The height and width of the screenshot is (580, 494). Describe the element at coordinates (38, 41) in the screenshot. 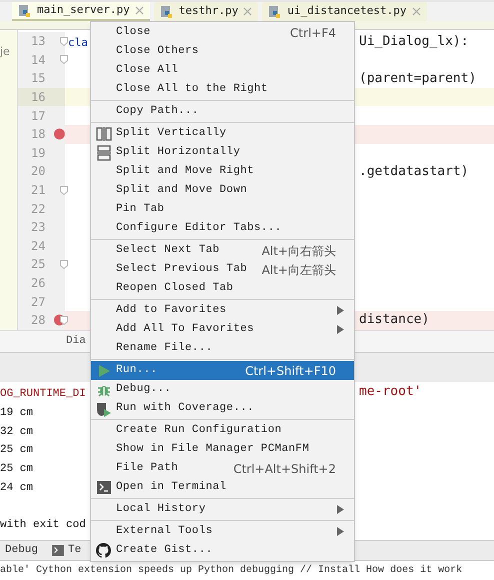

I see `line-number: 13` at that location.